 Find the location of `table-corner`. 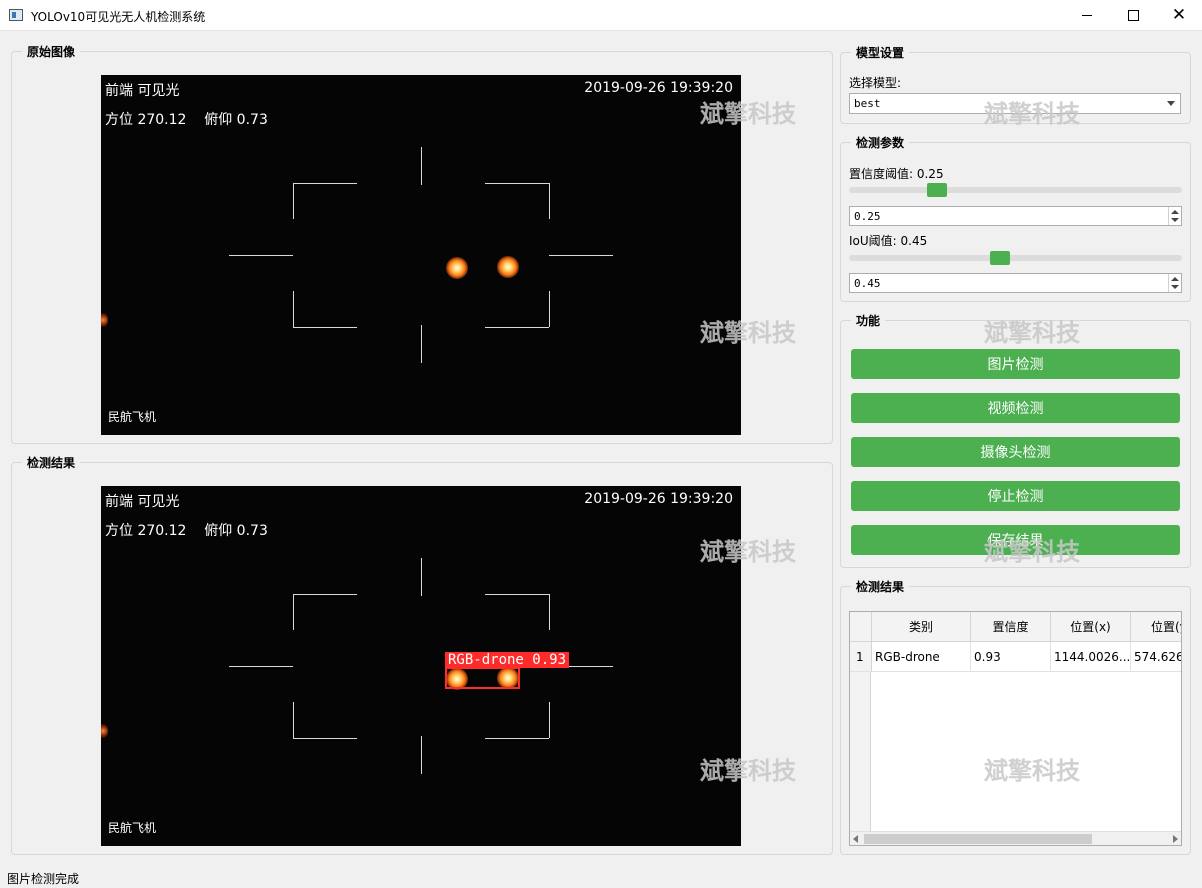

table-corner is located at coordinates (861, 627).